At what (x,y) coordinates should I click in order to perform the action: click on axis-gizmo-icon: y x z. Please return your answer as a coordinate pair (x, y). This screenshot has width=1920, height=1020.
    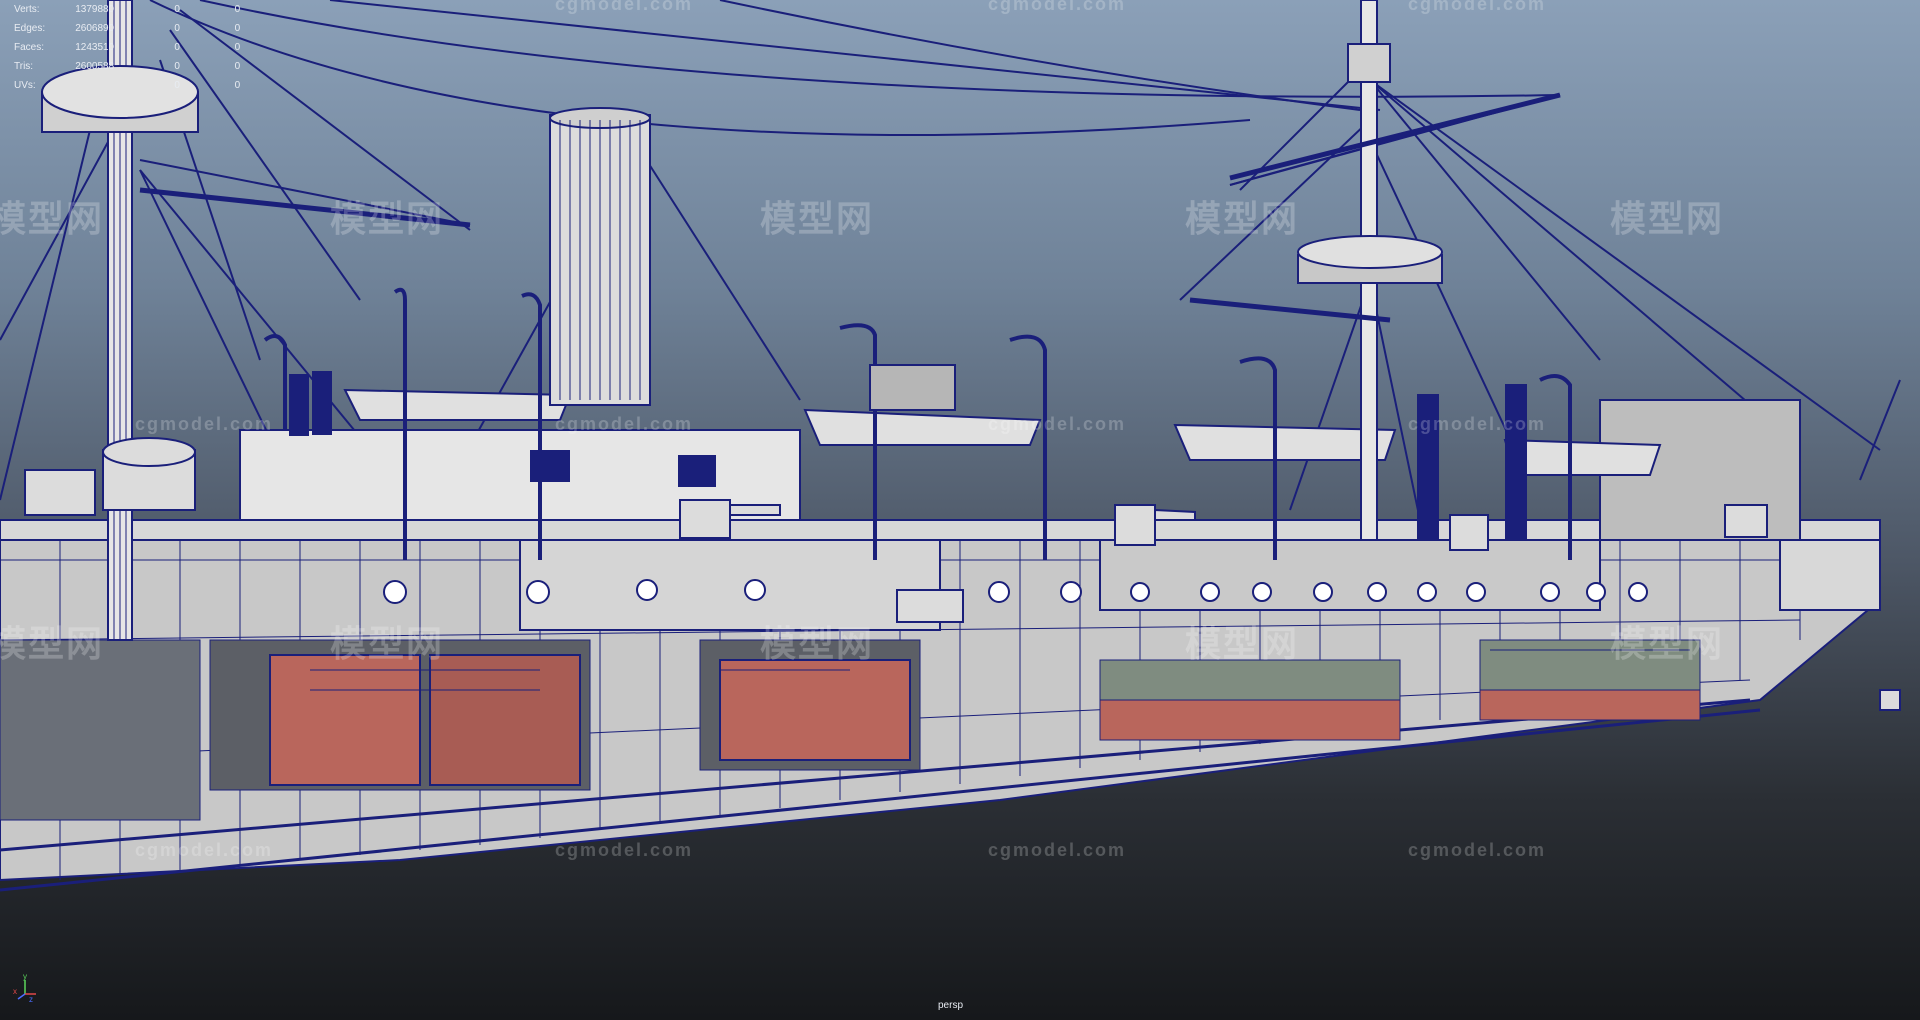
    Looking at the image, I should click on (24, 987).